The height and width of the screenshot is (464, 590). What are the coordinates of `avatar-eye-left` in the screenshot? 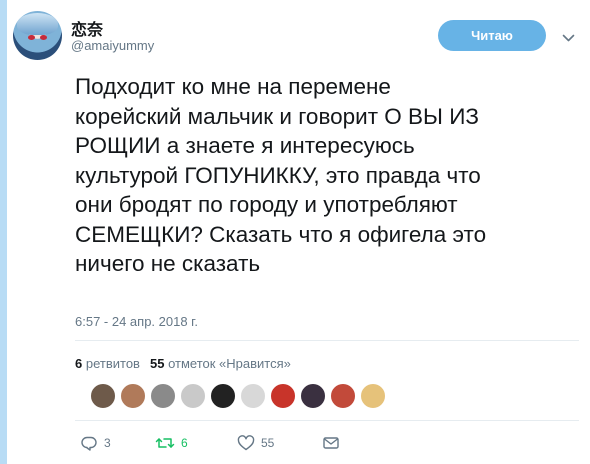 It's located at (31, 37).